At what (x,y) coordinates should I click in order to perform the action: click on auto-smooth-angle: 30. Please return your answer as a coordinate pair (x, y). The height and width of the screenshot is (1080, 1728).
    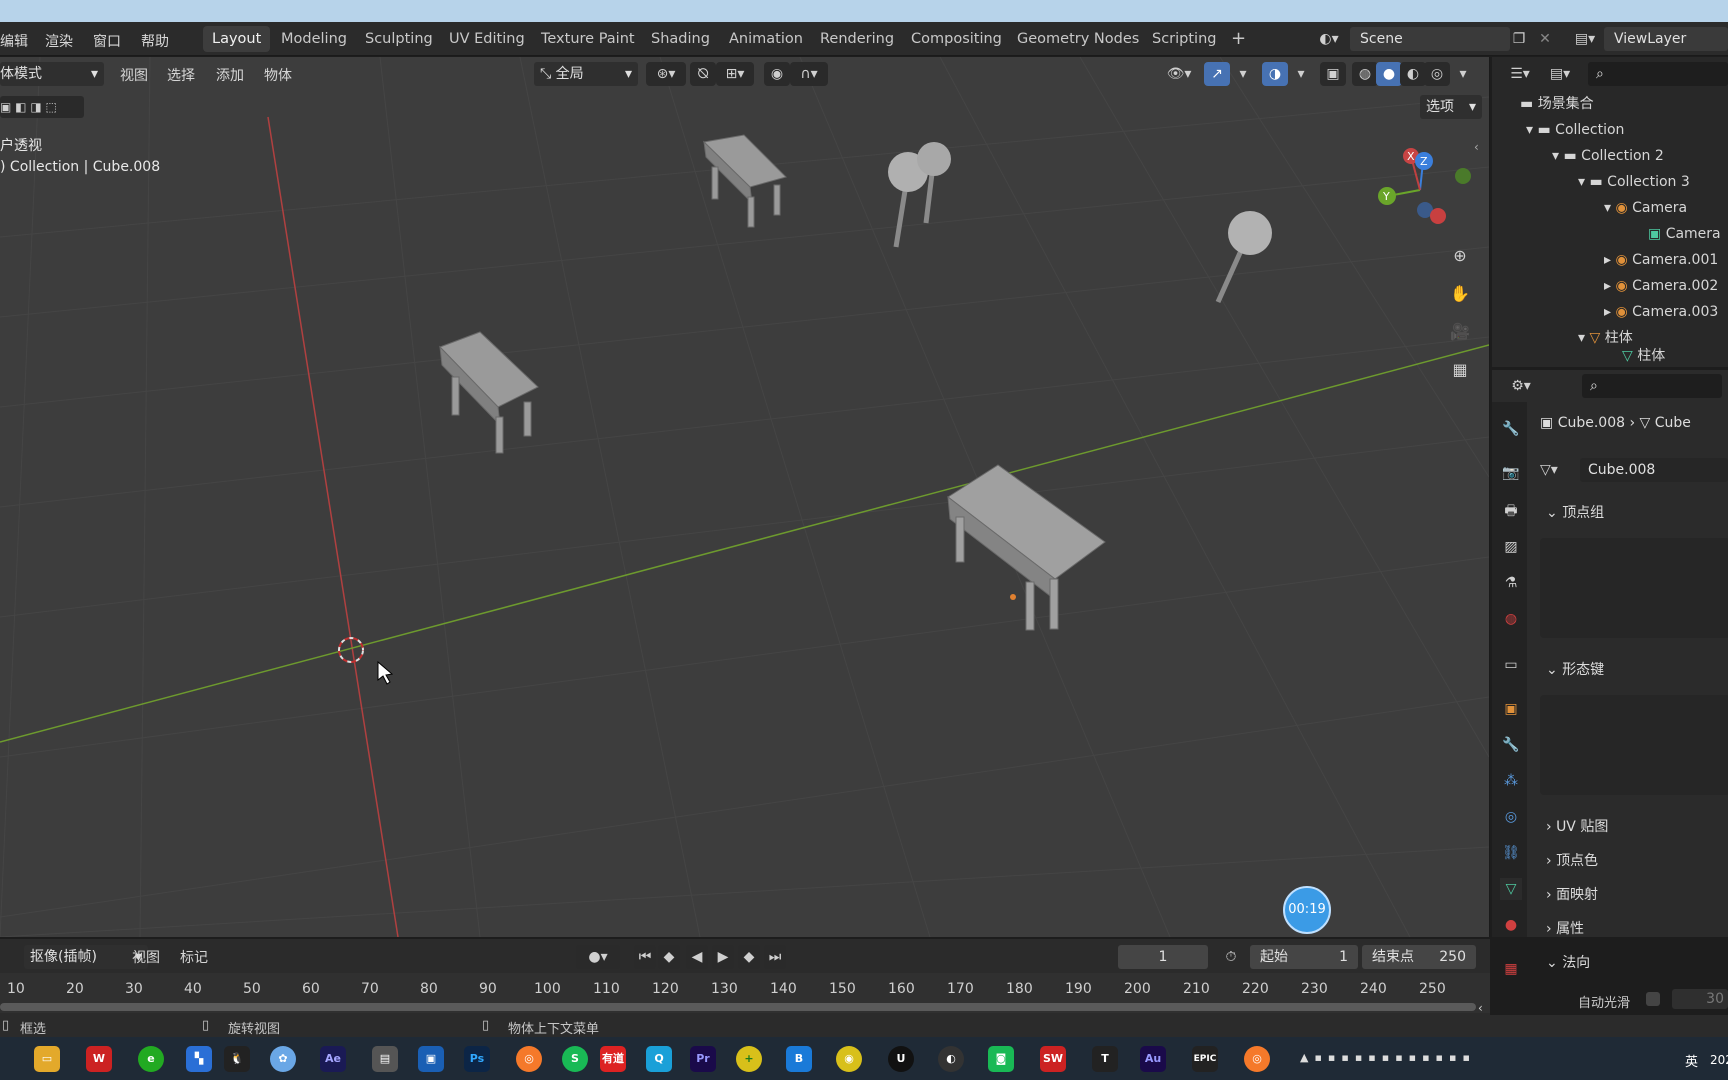
    Looking at the image, I should click on (1700, 999).